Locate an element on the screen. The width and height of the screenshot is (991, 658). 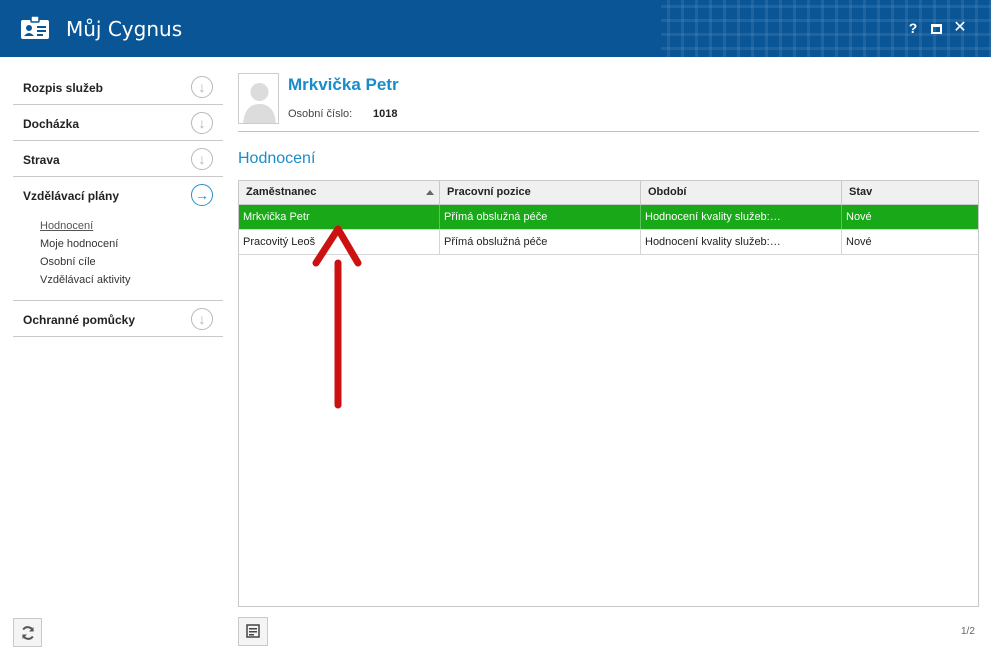
refresh-icon is located at coordinates (27, 633).